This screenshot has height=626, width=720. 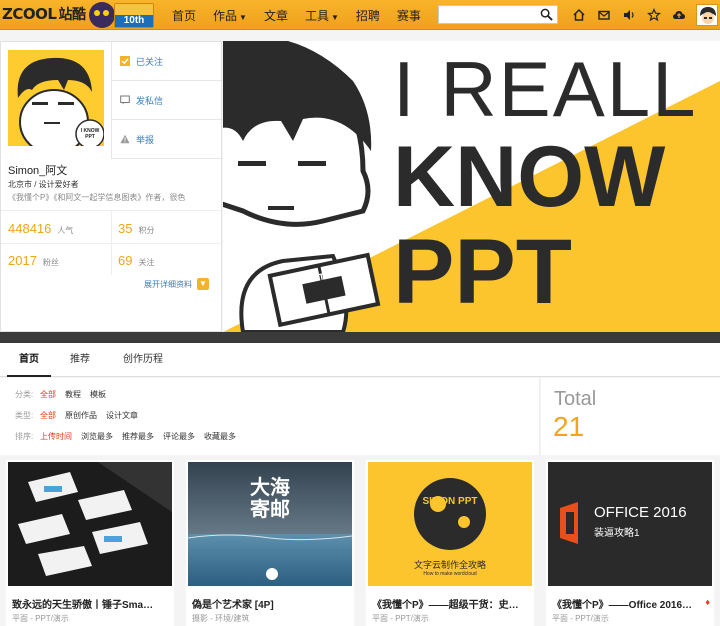 I want to click on total-label: Total, so click(x=575, y=399).